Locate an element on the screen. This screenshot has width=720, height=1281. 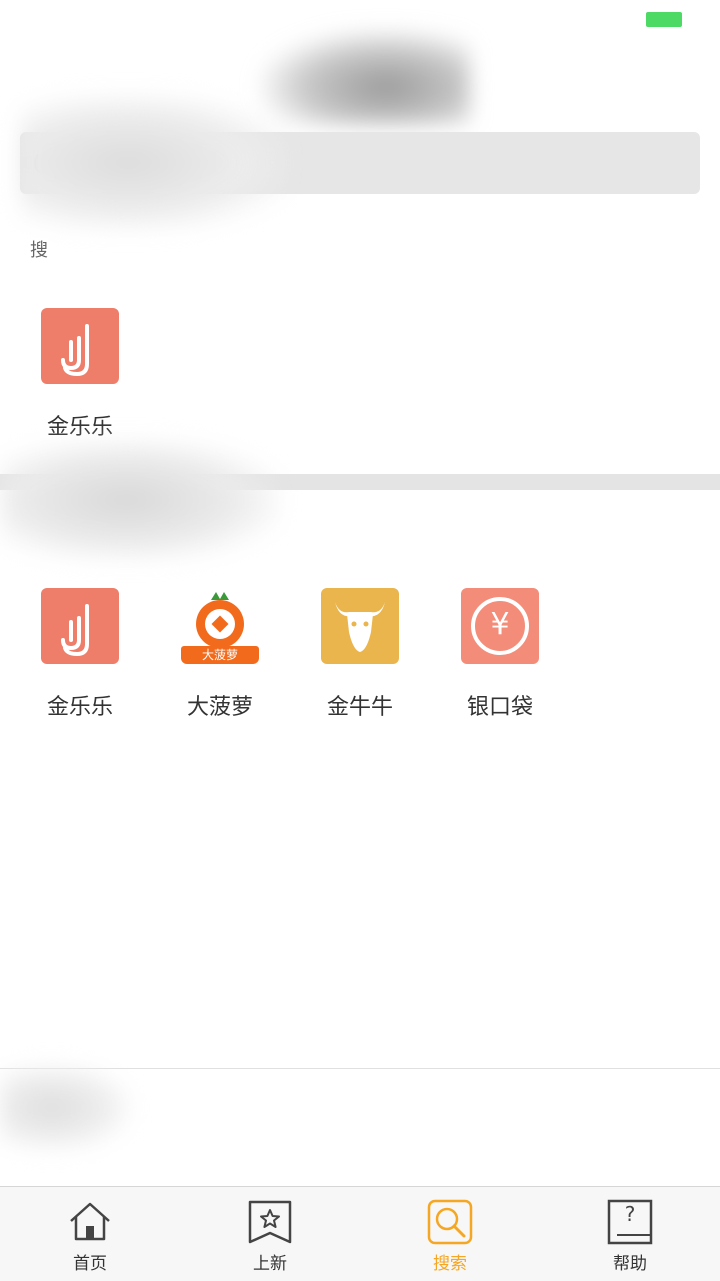
tab-home: 首页 is located at coordinates (90, 1234).